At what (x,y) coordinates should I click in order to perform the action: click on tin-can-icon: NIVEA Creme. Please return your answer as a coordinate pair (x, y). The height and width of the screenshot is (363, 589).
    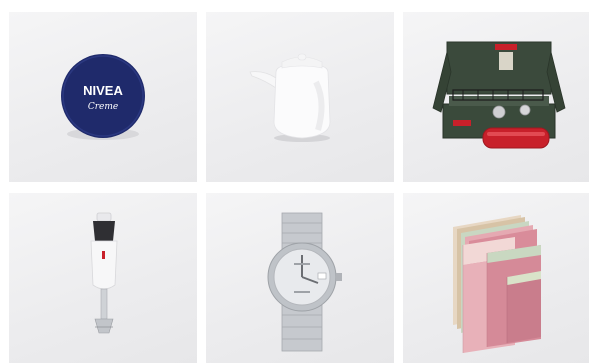
    Looking at the image, I should click on (103, 97).